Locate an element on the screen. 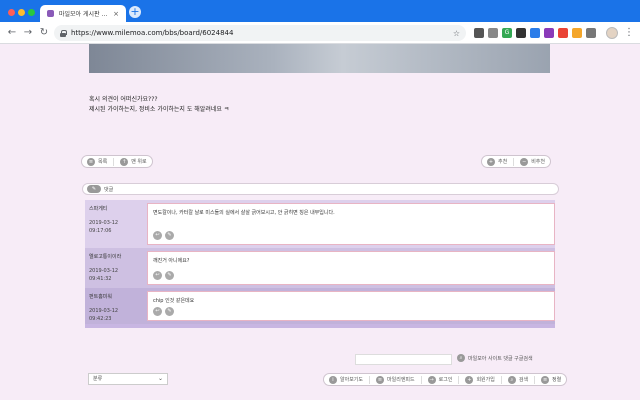 This screenshot has height=400, width=640. comment-time: 09:41:32 is located at coordinates (100, 279).